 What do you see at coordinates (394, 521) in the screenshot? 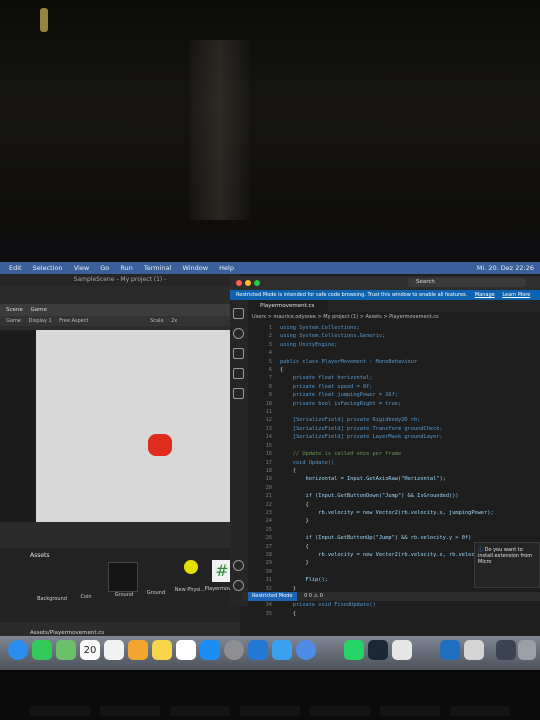
I see `code-line: 24 }` at bounding box center [394, 521].